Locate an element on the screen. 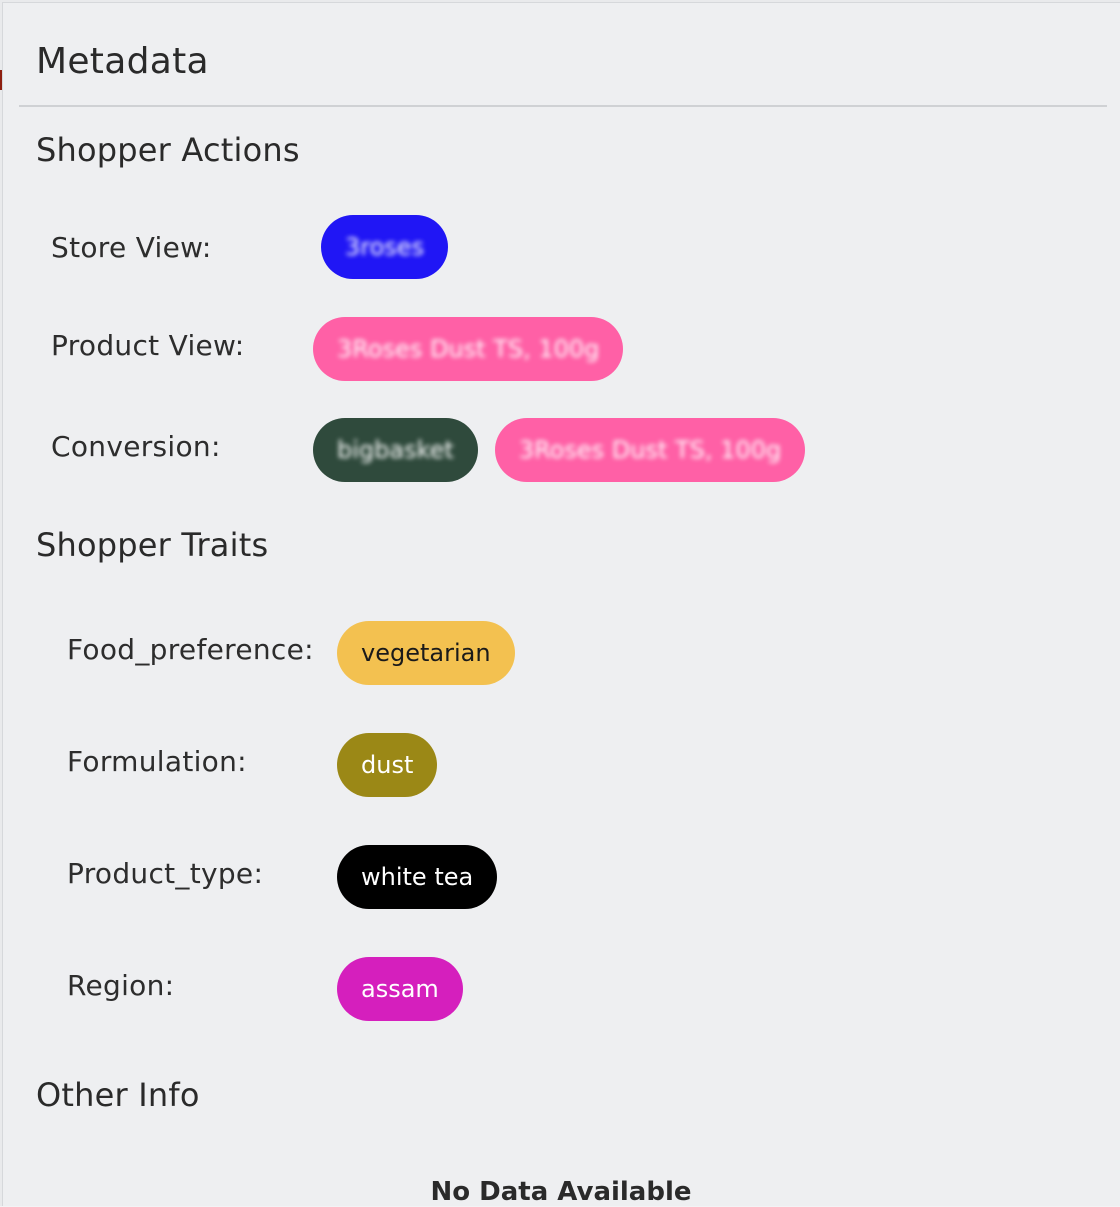  region-chips: assam is located at coordinates (400, 989).